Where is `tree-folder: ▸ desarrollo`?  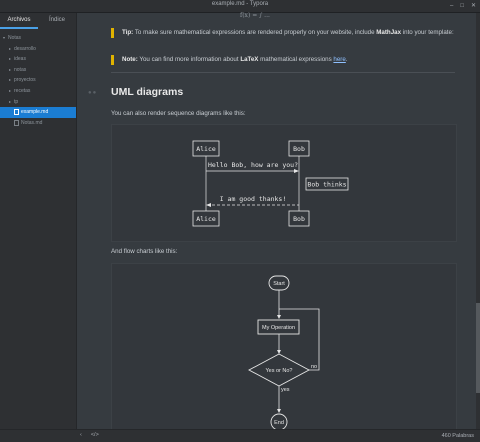 tree-folder: ▸ desarrollo is located at coordinates (38, 49).